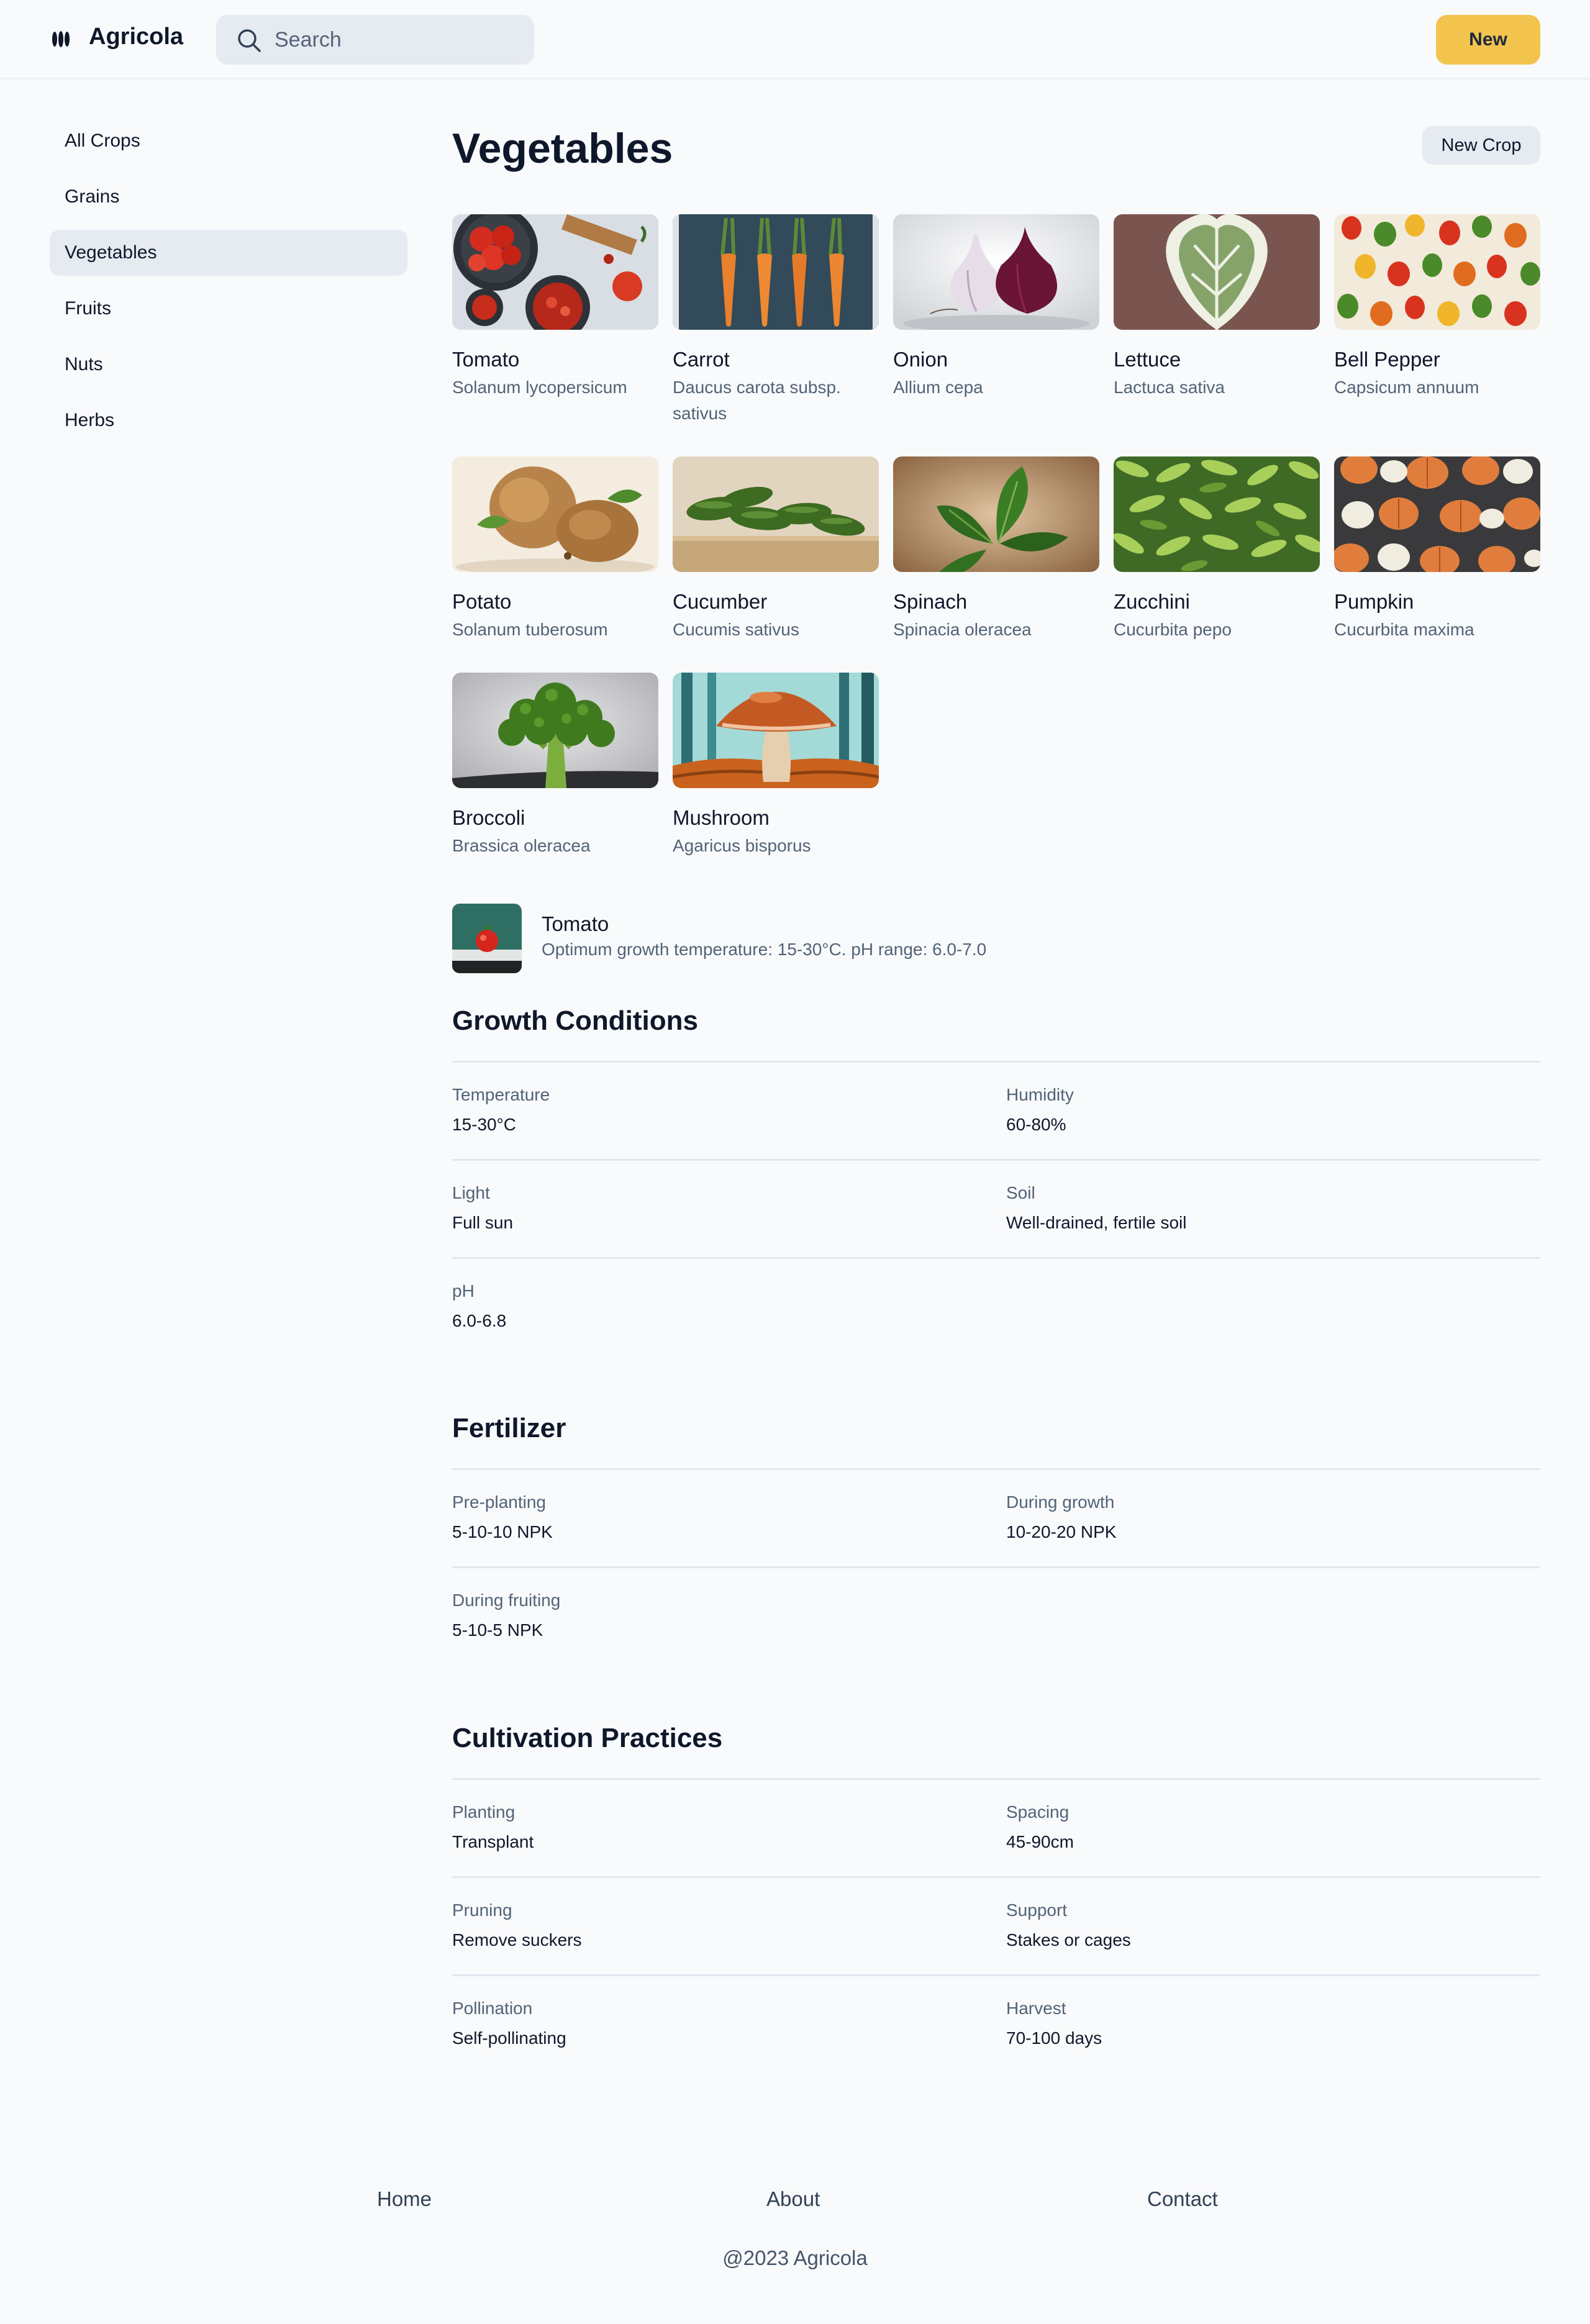 This screenshot has height=2324, width=1590. I want to click on detail-label: Light, so click(471, 1192).